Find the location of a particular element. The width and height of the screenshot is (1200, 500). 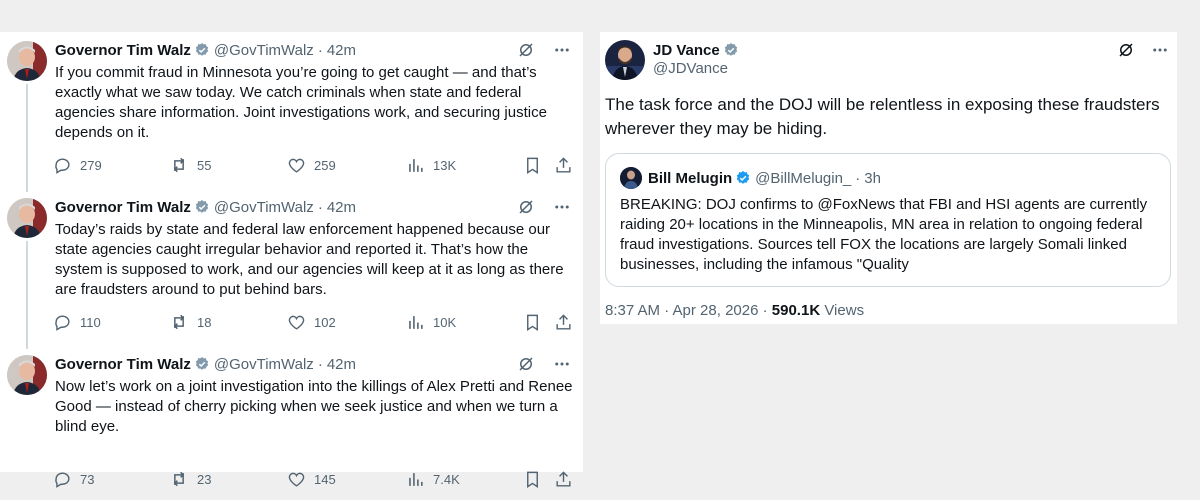

like-count: 102 is located at coordinates (325, 322).